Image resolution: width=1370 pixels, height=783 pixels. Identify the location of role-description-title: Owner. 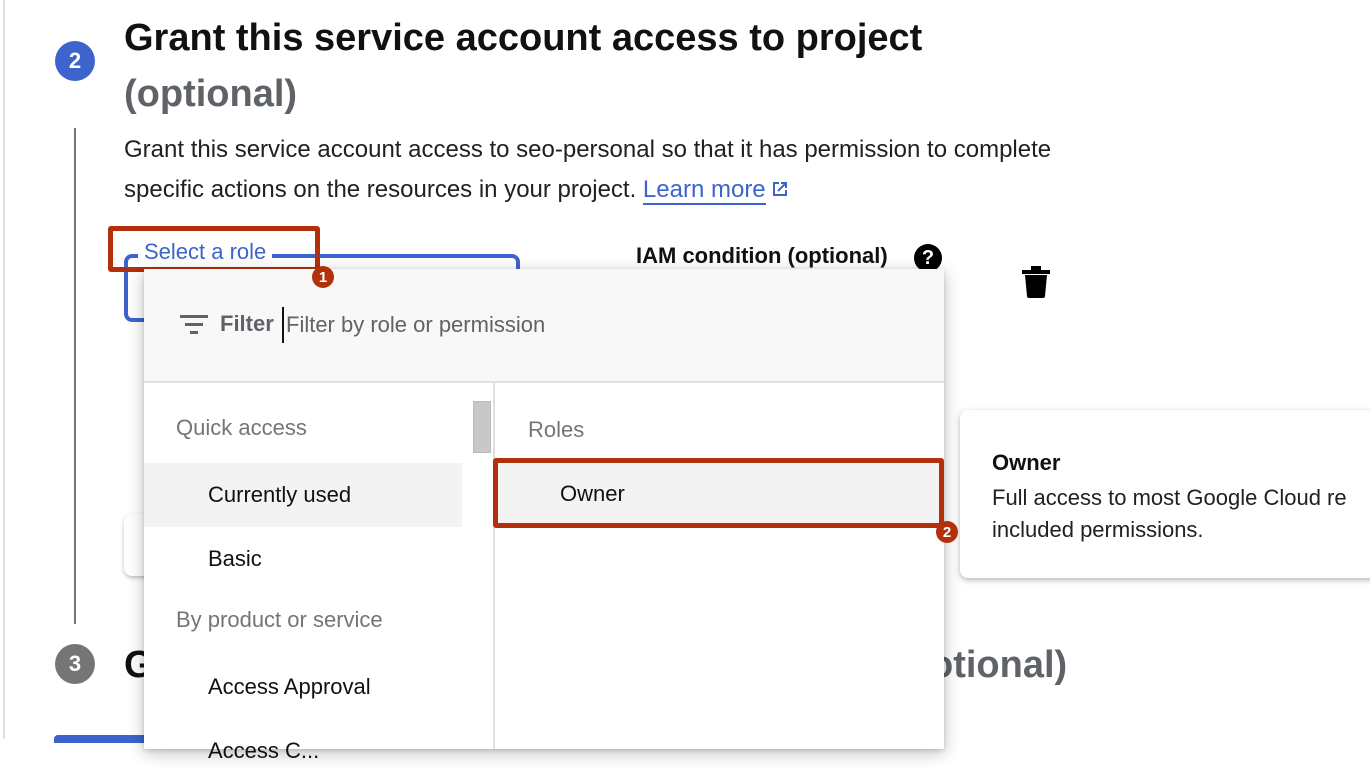
(1026, 462).